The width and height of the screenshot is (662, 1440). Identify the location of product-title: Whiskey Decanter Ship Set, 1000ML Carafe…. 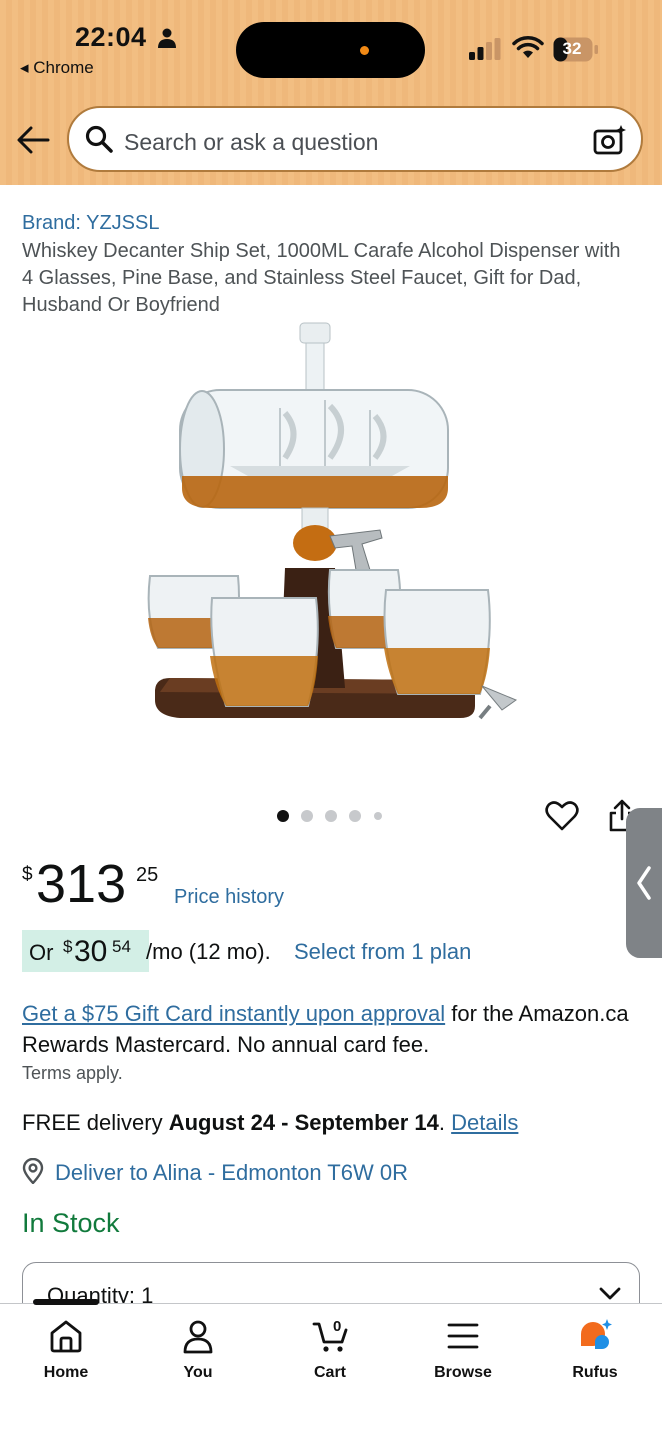
(321, 278).